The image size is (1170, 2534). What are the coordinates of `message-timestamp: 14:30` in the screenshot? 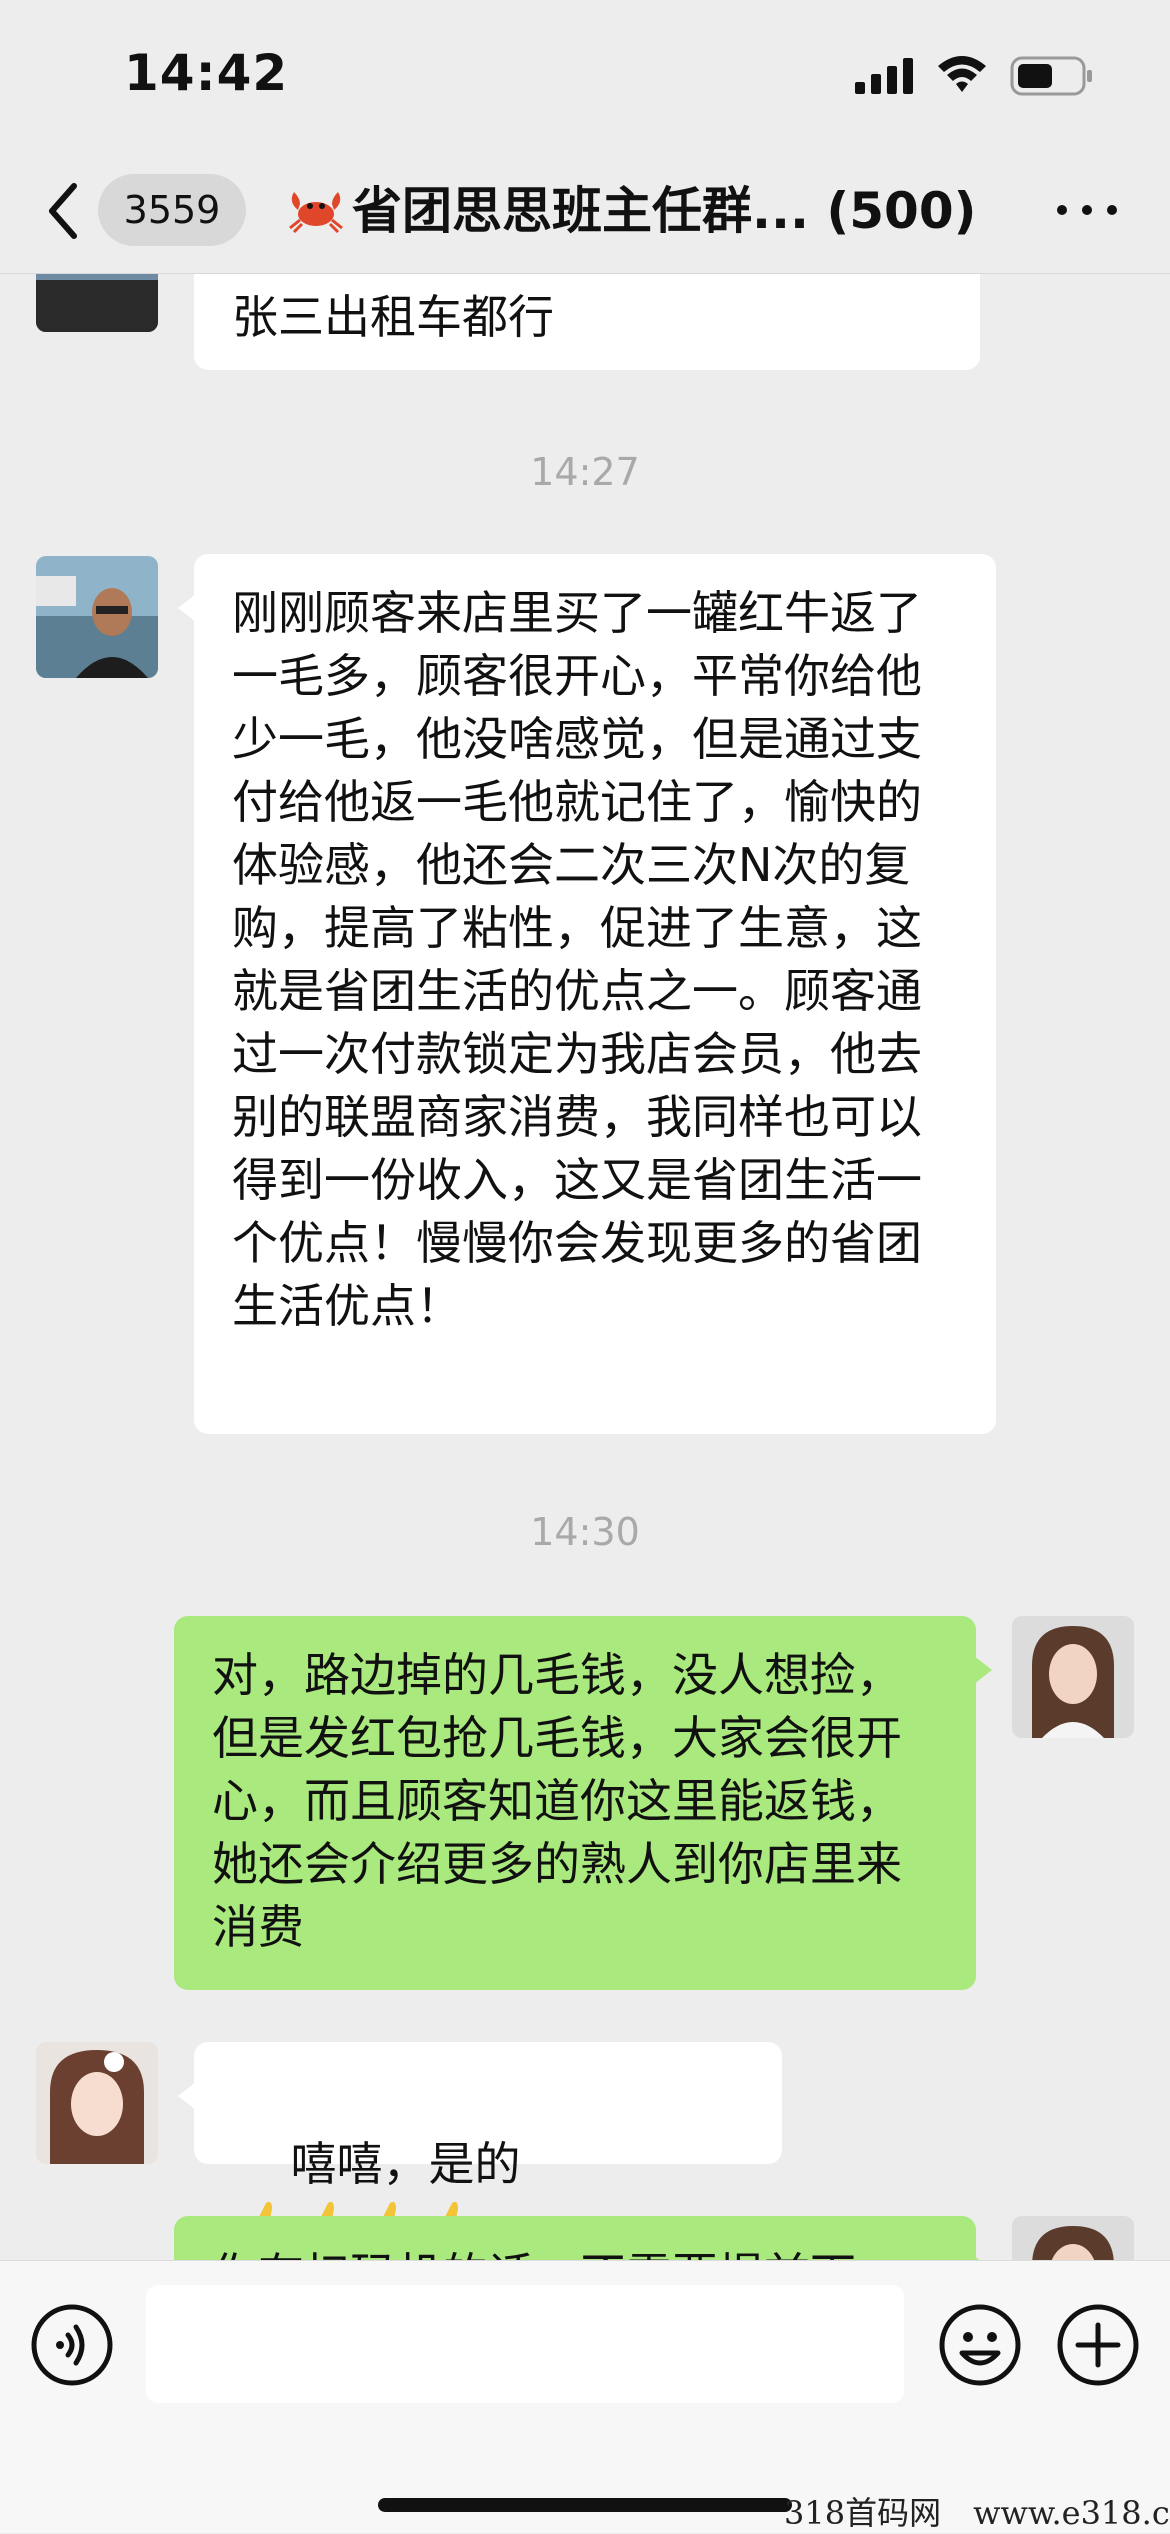 It's located at (585, 1532).